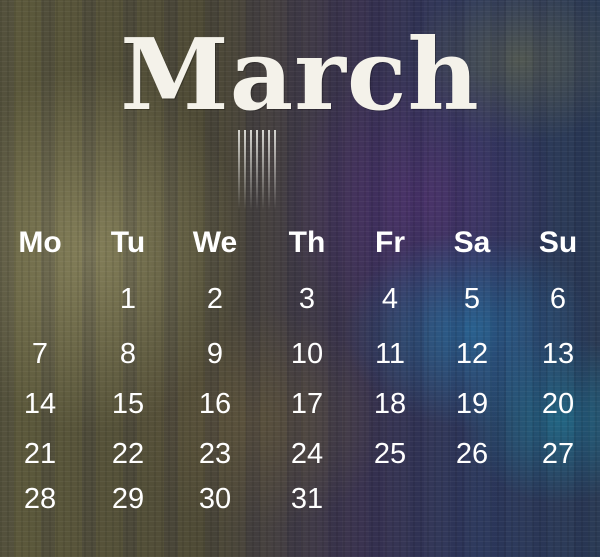  I want to click on month-title: March, so click(300, 75).